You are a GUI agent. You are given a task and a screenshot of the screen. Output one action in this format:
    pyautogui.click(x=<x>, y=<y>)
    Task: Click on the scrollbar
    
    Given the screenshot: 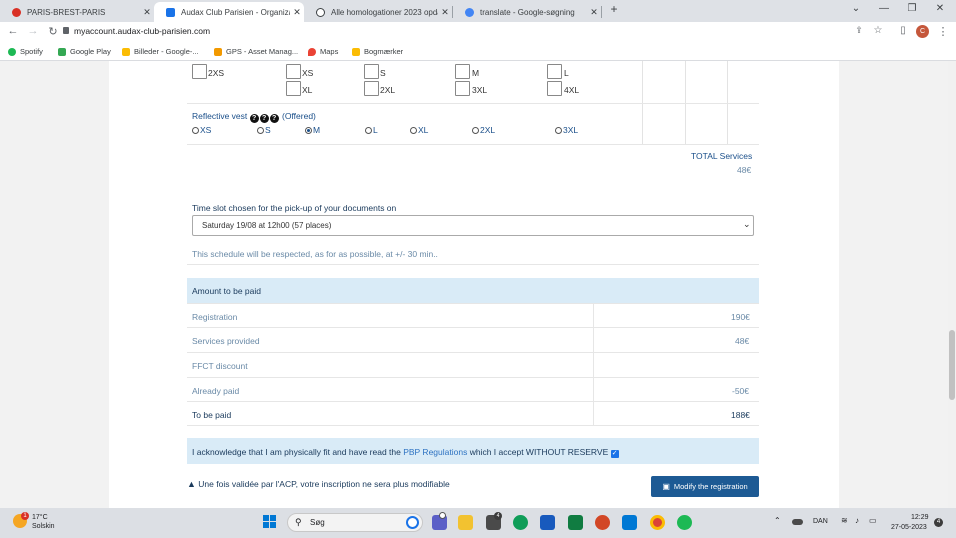 What is the action you would take?
    pyautogui.click(x=952, y=284)
    